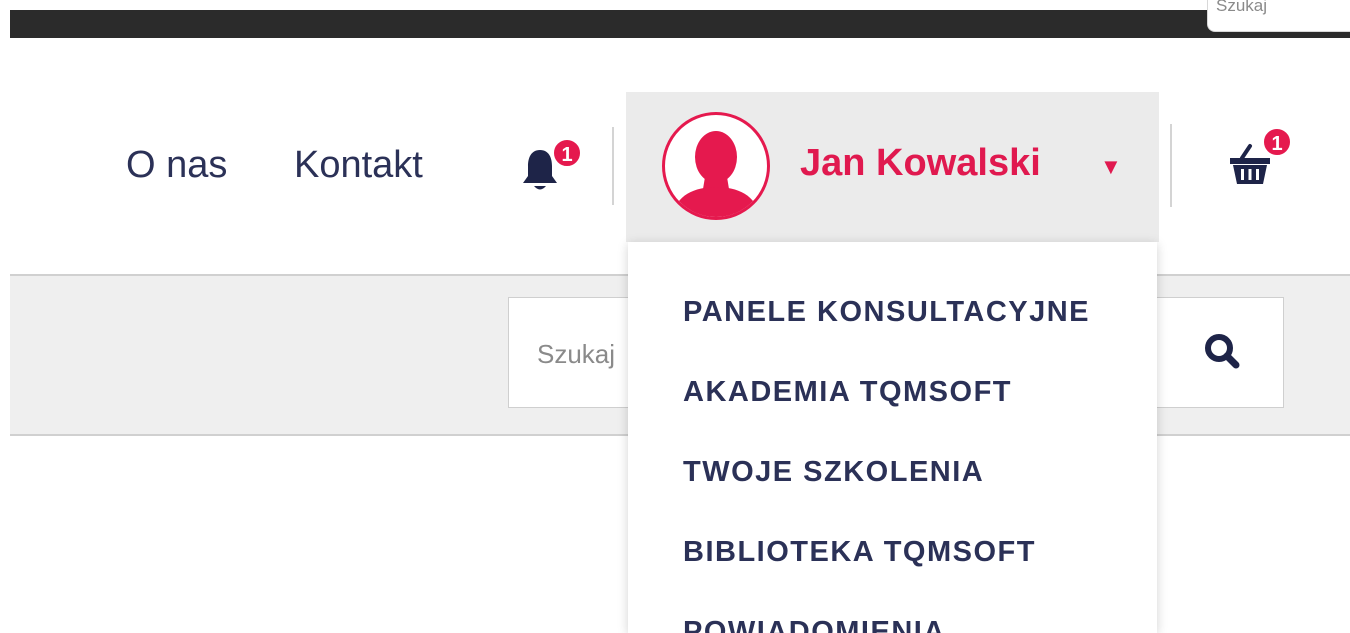 The width and height of the screenshot is (1350, 633). I want to click on menu-item-biblioteka-tqmsoft: BIBLIOTEKA TQMSOFT, so click(859, 552).